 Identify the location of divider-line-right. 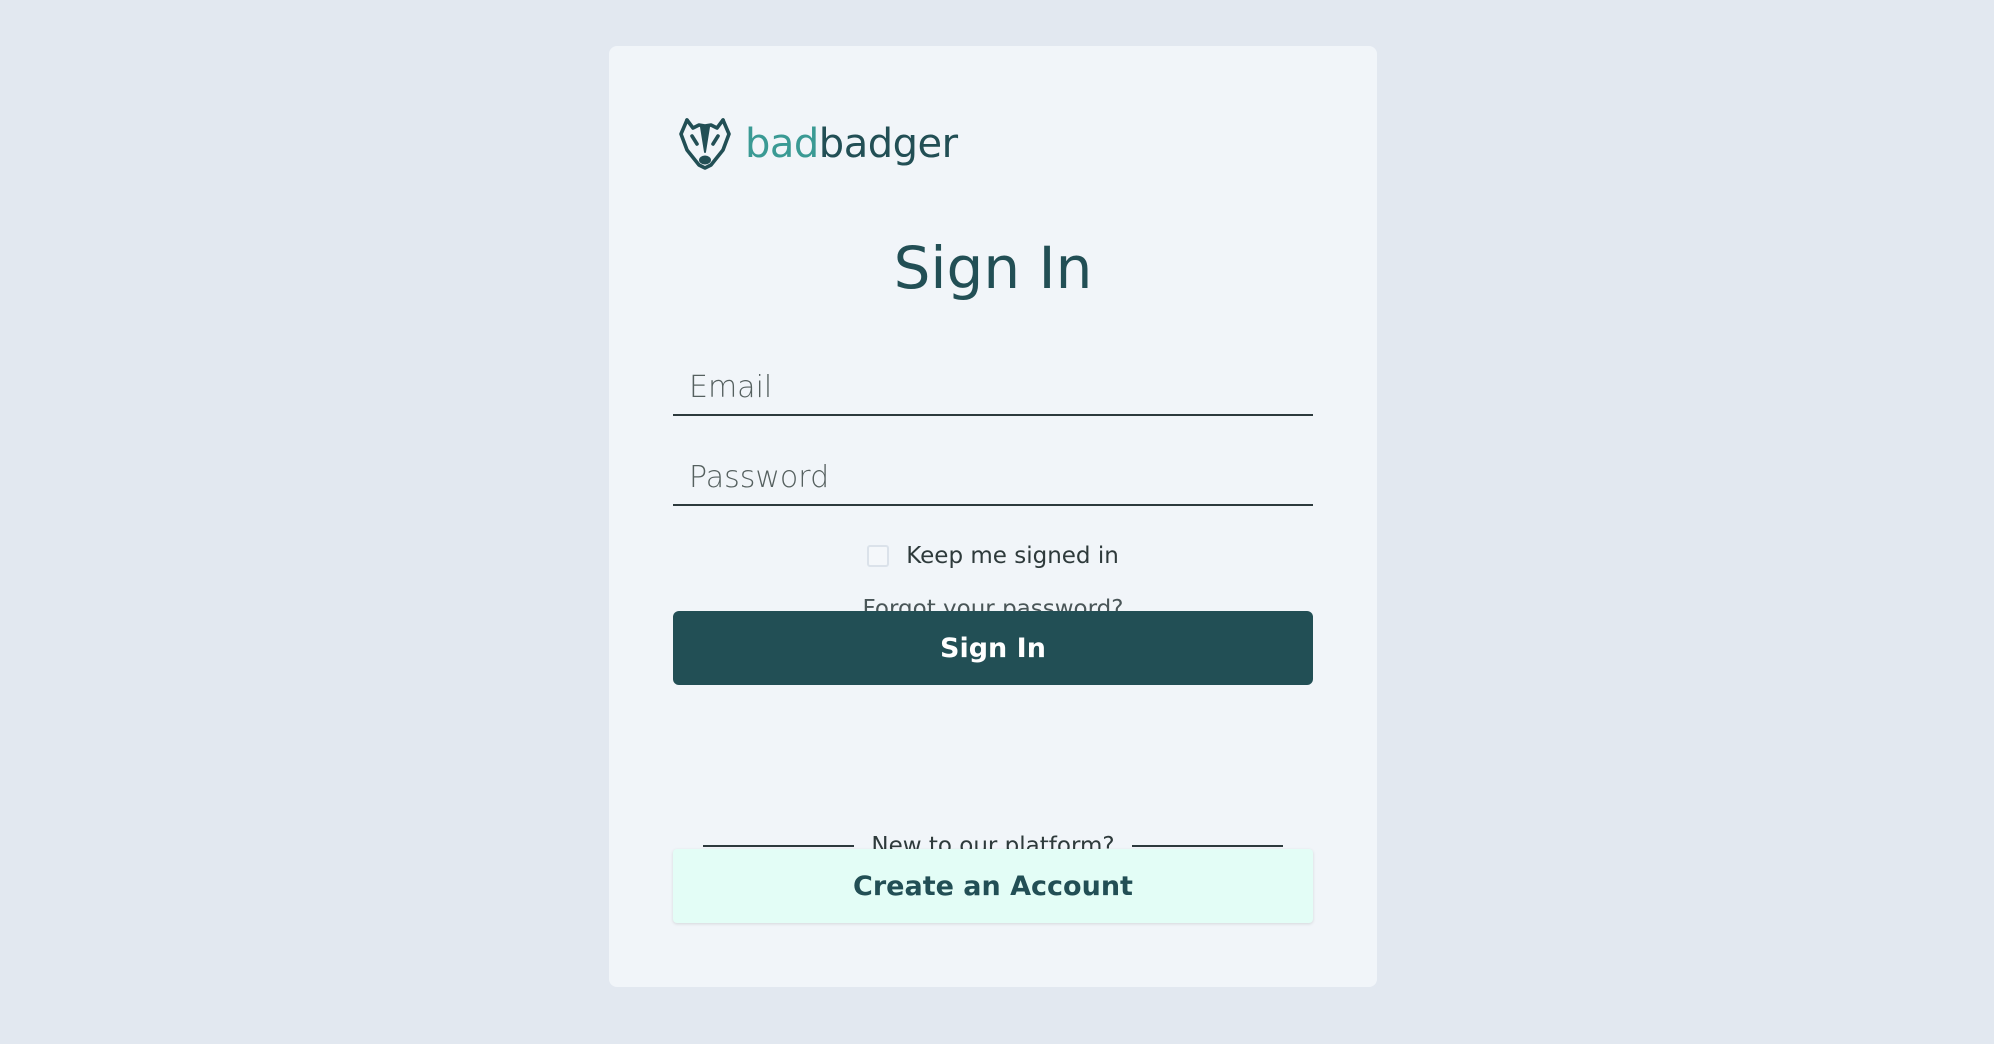
(1207, 846).